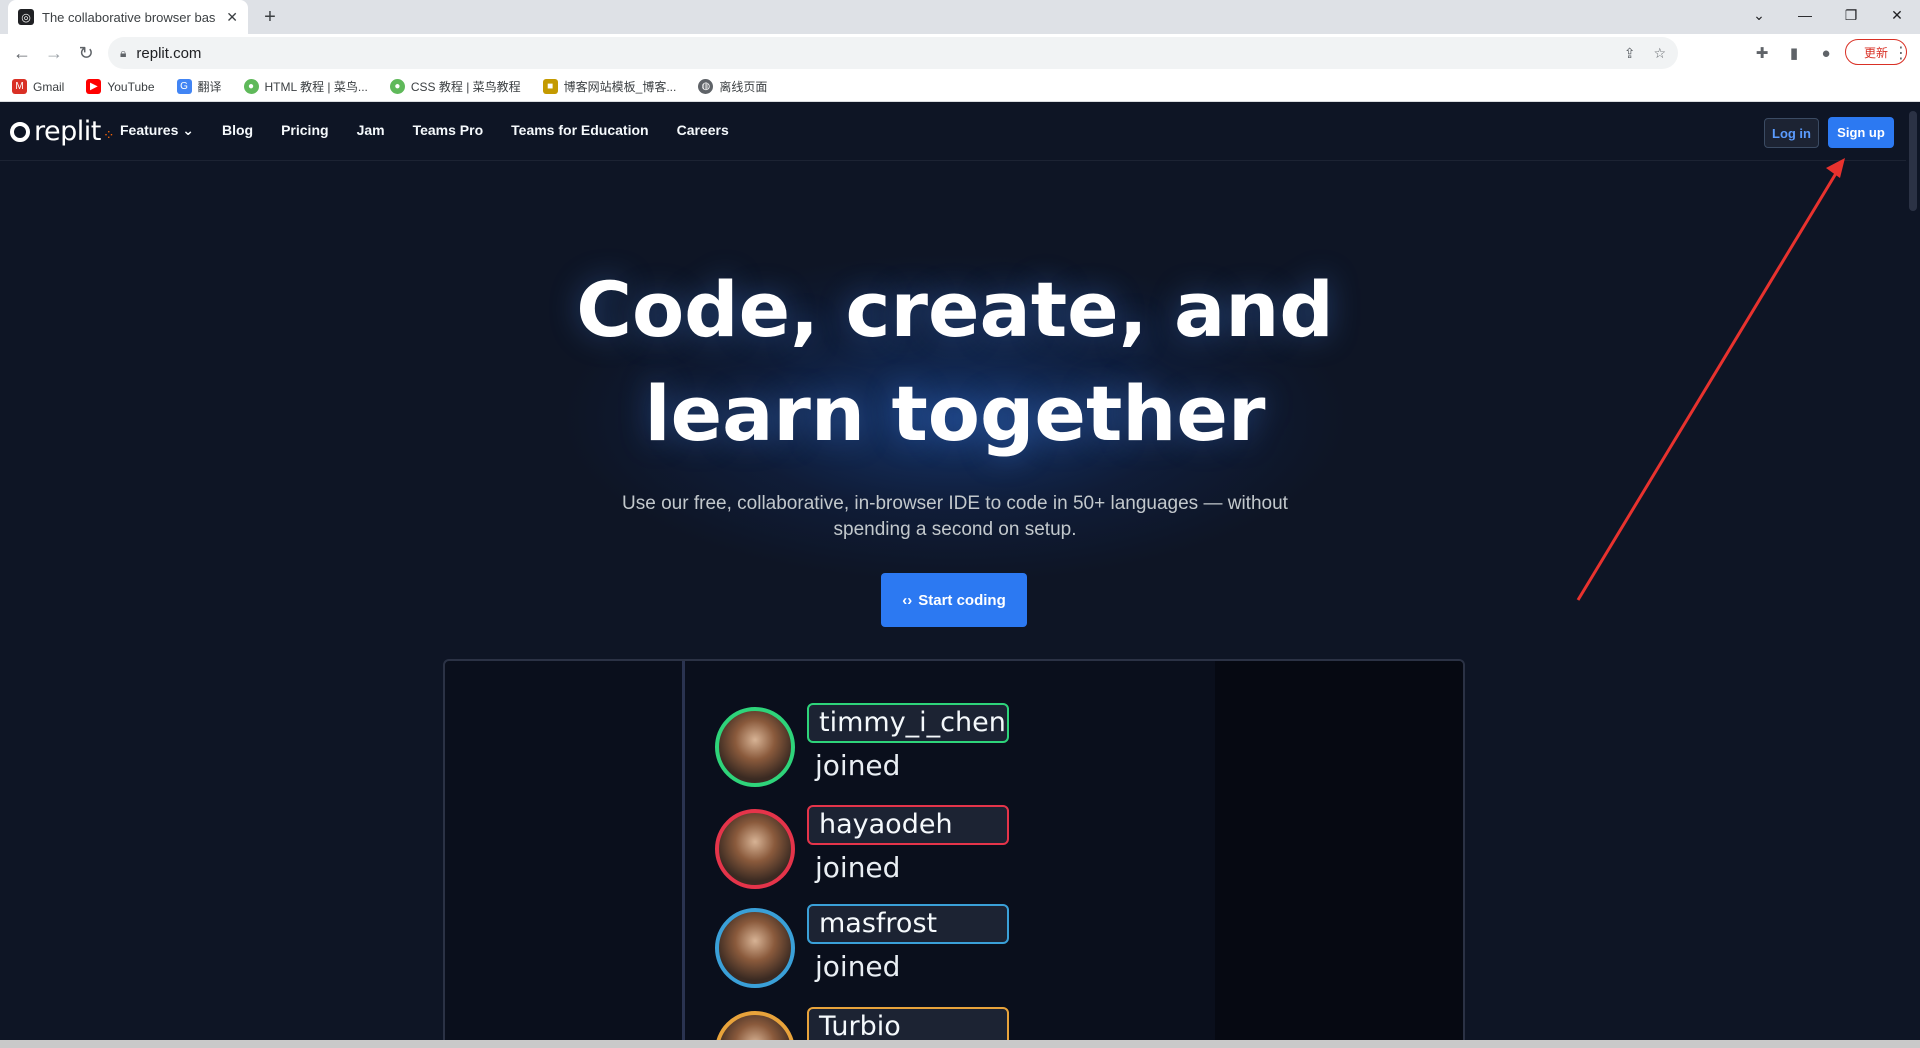 Image resolution: width=1920 pixels, height=1048 pixels. I want to click on username-badge: masfrost, so click(908, 924).